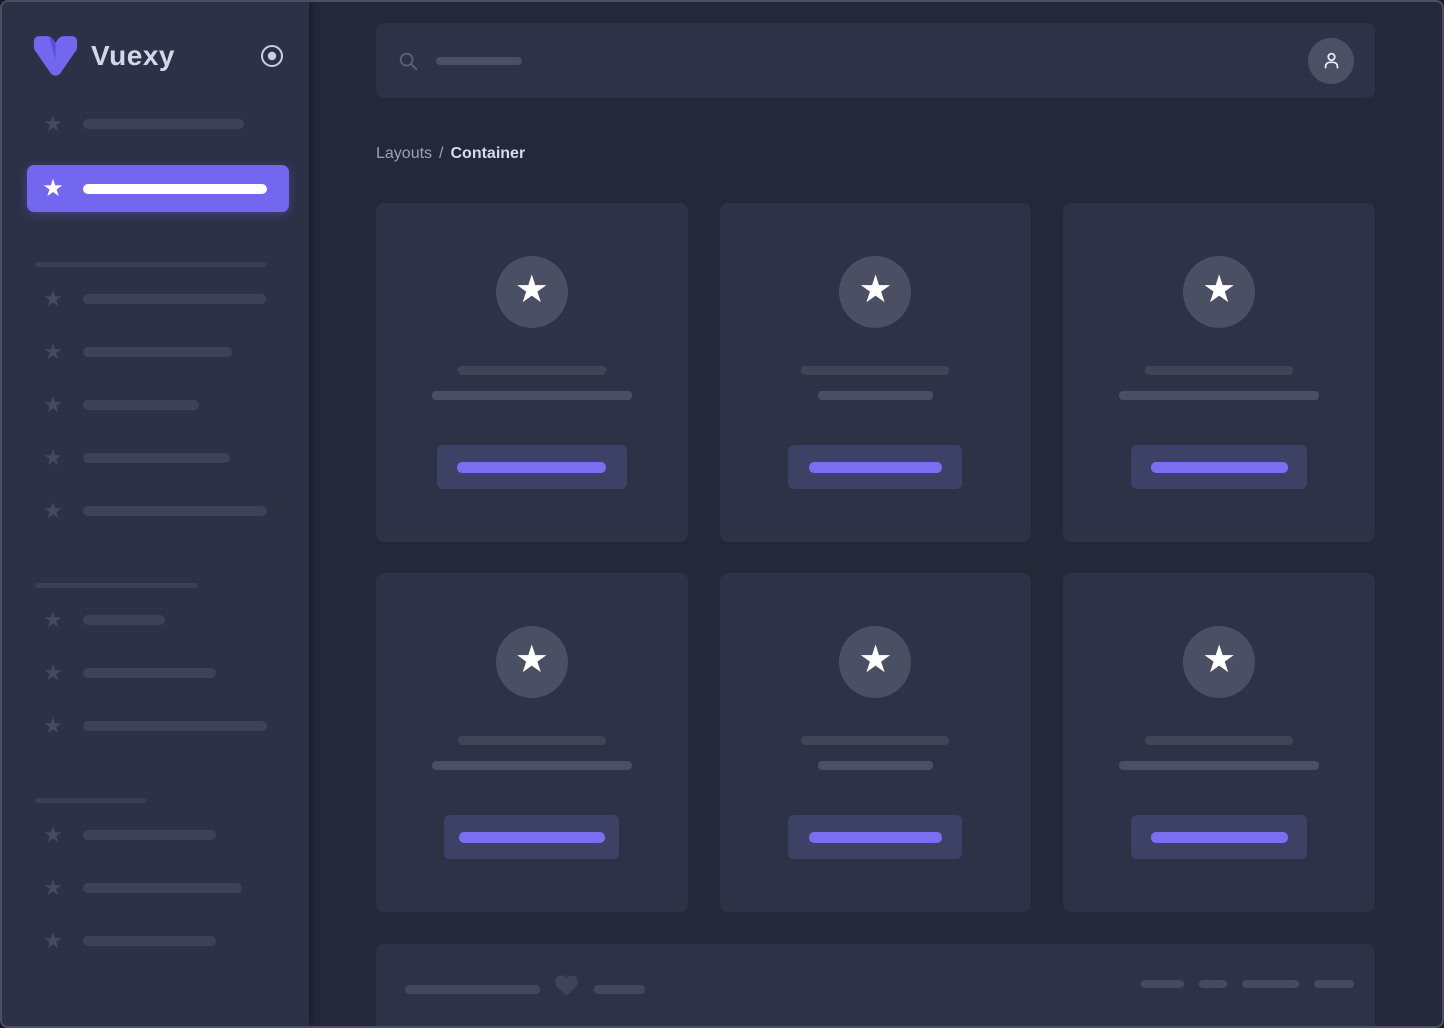 The height and width of the screenshot is (1028, 1444). Describe the element at coordinates (875, 60) in the screenshot. I see `search-bar` at that location.